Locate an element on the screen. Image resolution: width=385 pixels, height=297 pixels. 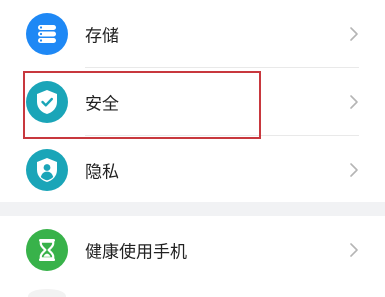
hourglass-icon is located at coordinates (47, 250).